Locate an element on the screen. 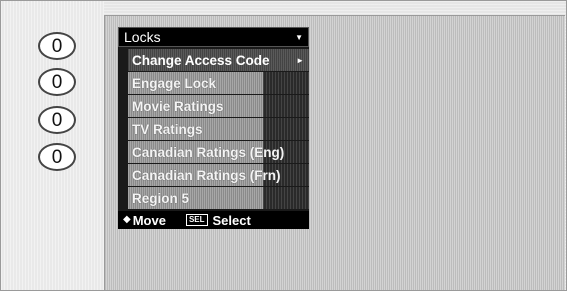 The image size is (567, 291). menu-title: Locks is located at coordinates (142, 37).